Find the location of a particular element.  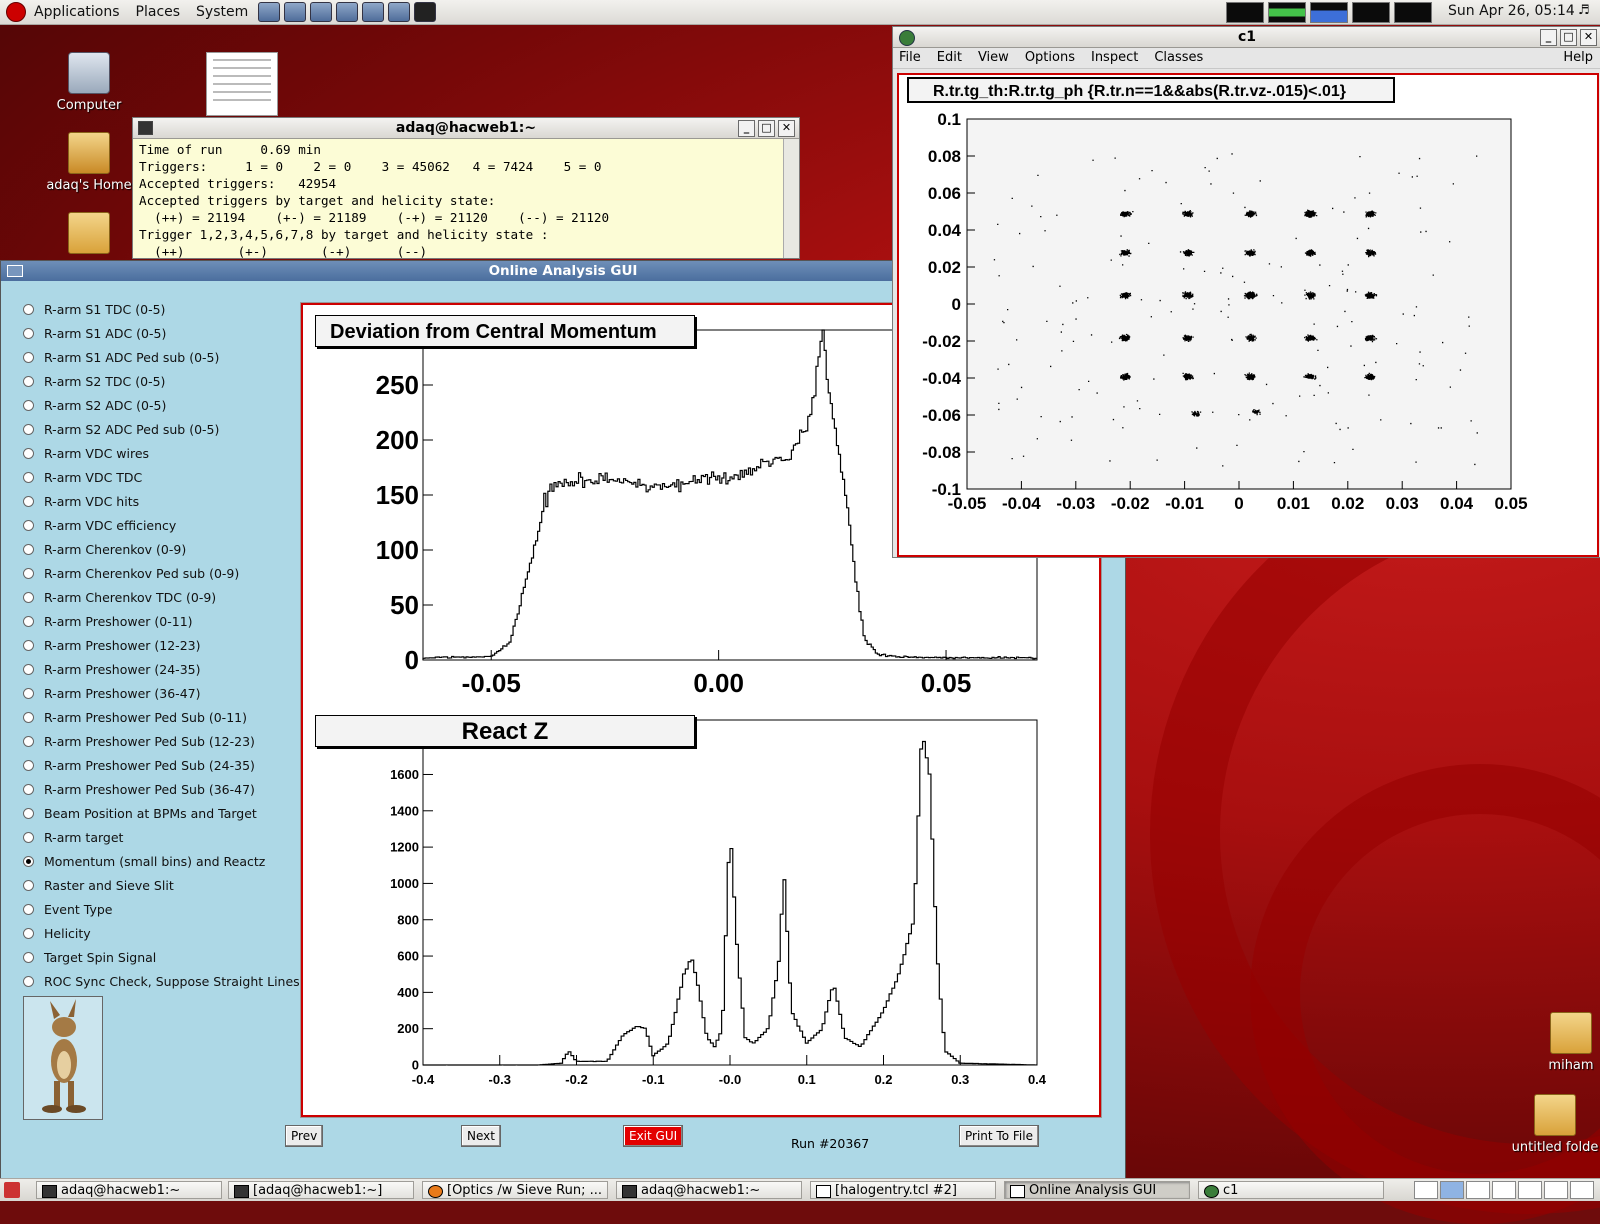

presentation-launcher-icon is located at coordinates (347, 12).